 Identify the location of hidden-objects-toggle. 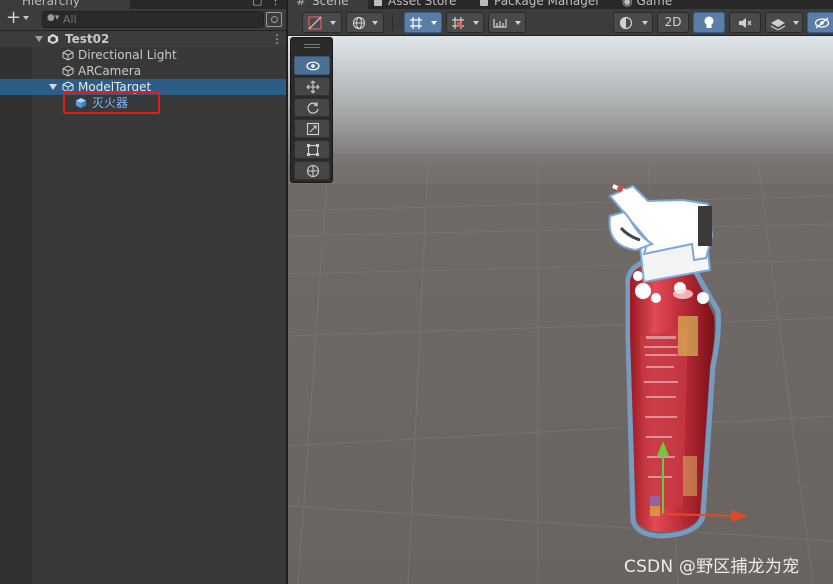
(820, 22).